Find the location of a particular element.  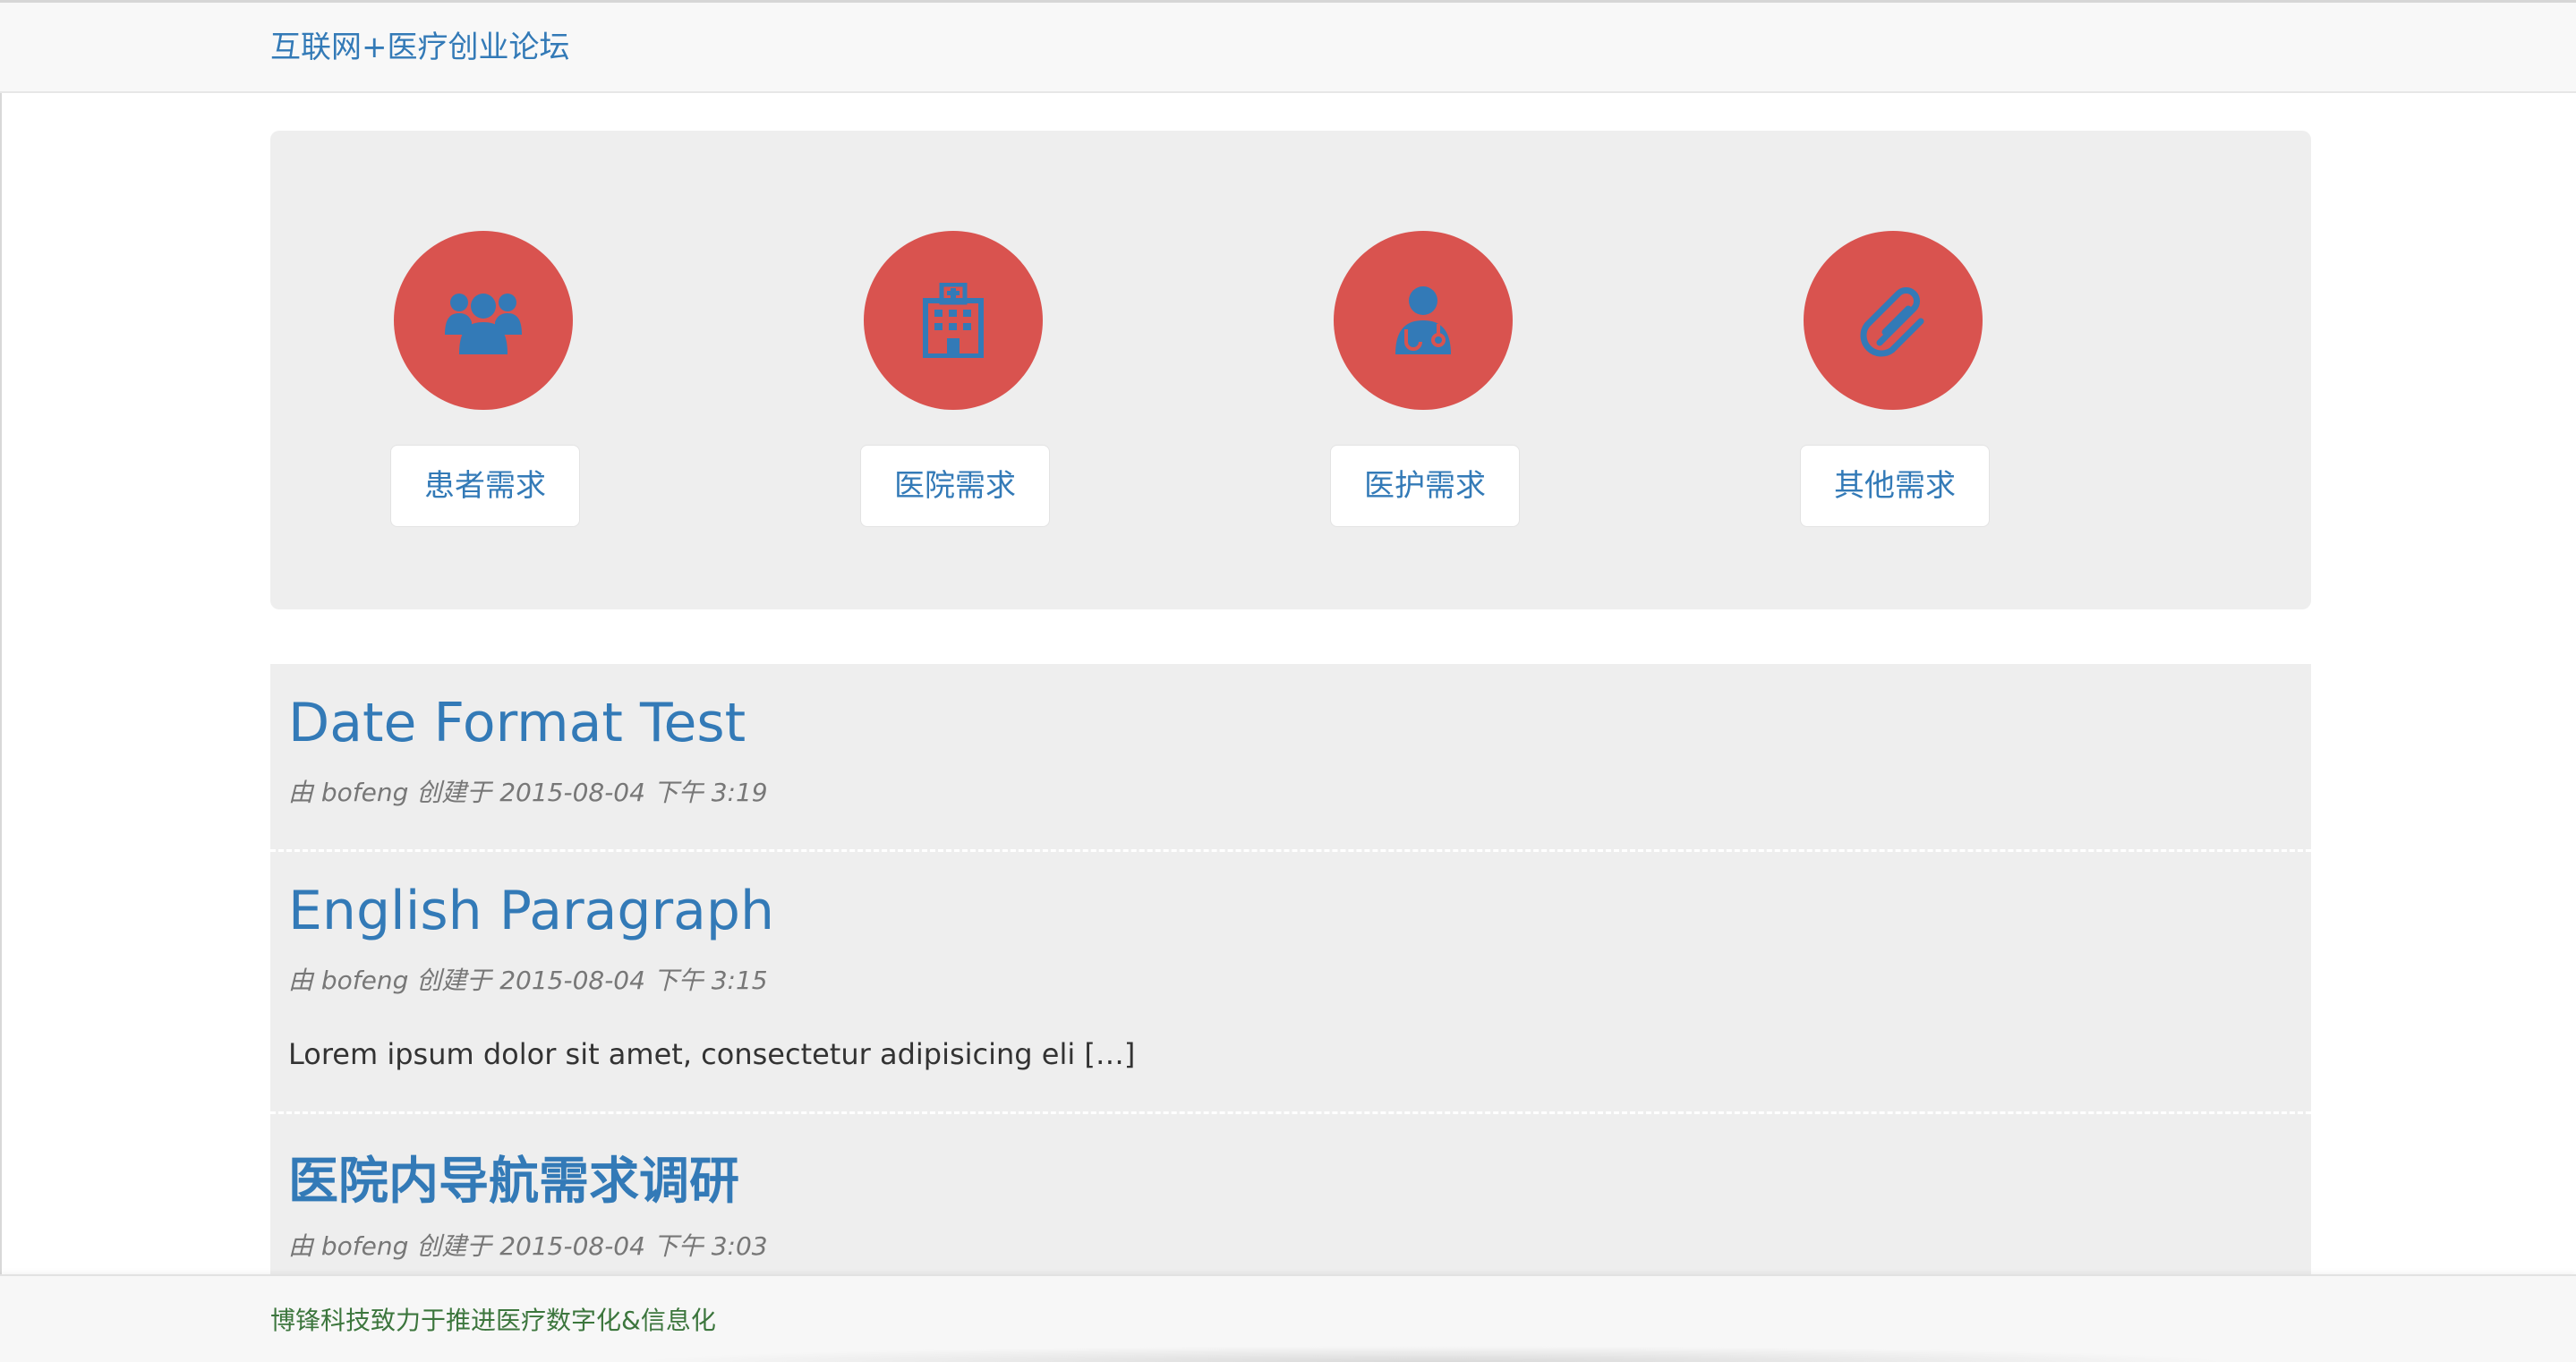

category-circle-nurse is located at coordinates (1423, 321).